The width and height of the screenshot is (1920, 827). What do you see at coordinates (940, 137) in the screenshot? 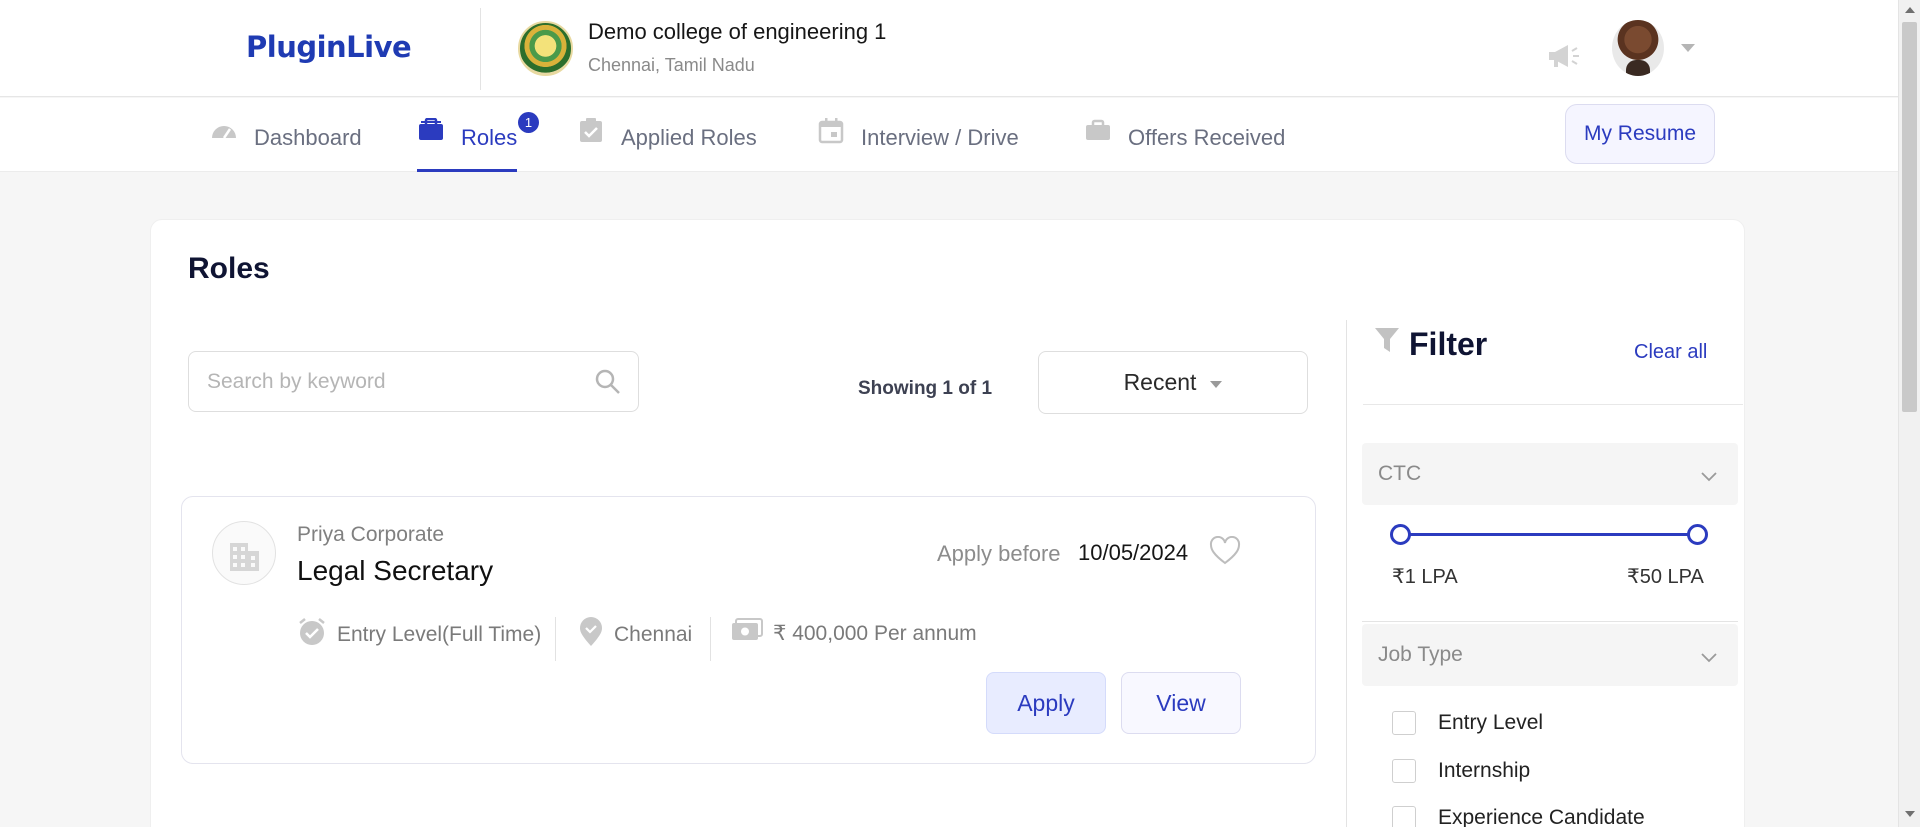
I see `tab-label: Interview / Drive` at bounding box center [940, 137].